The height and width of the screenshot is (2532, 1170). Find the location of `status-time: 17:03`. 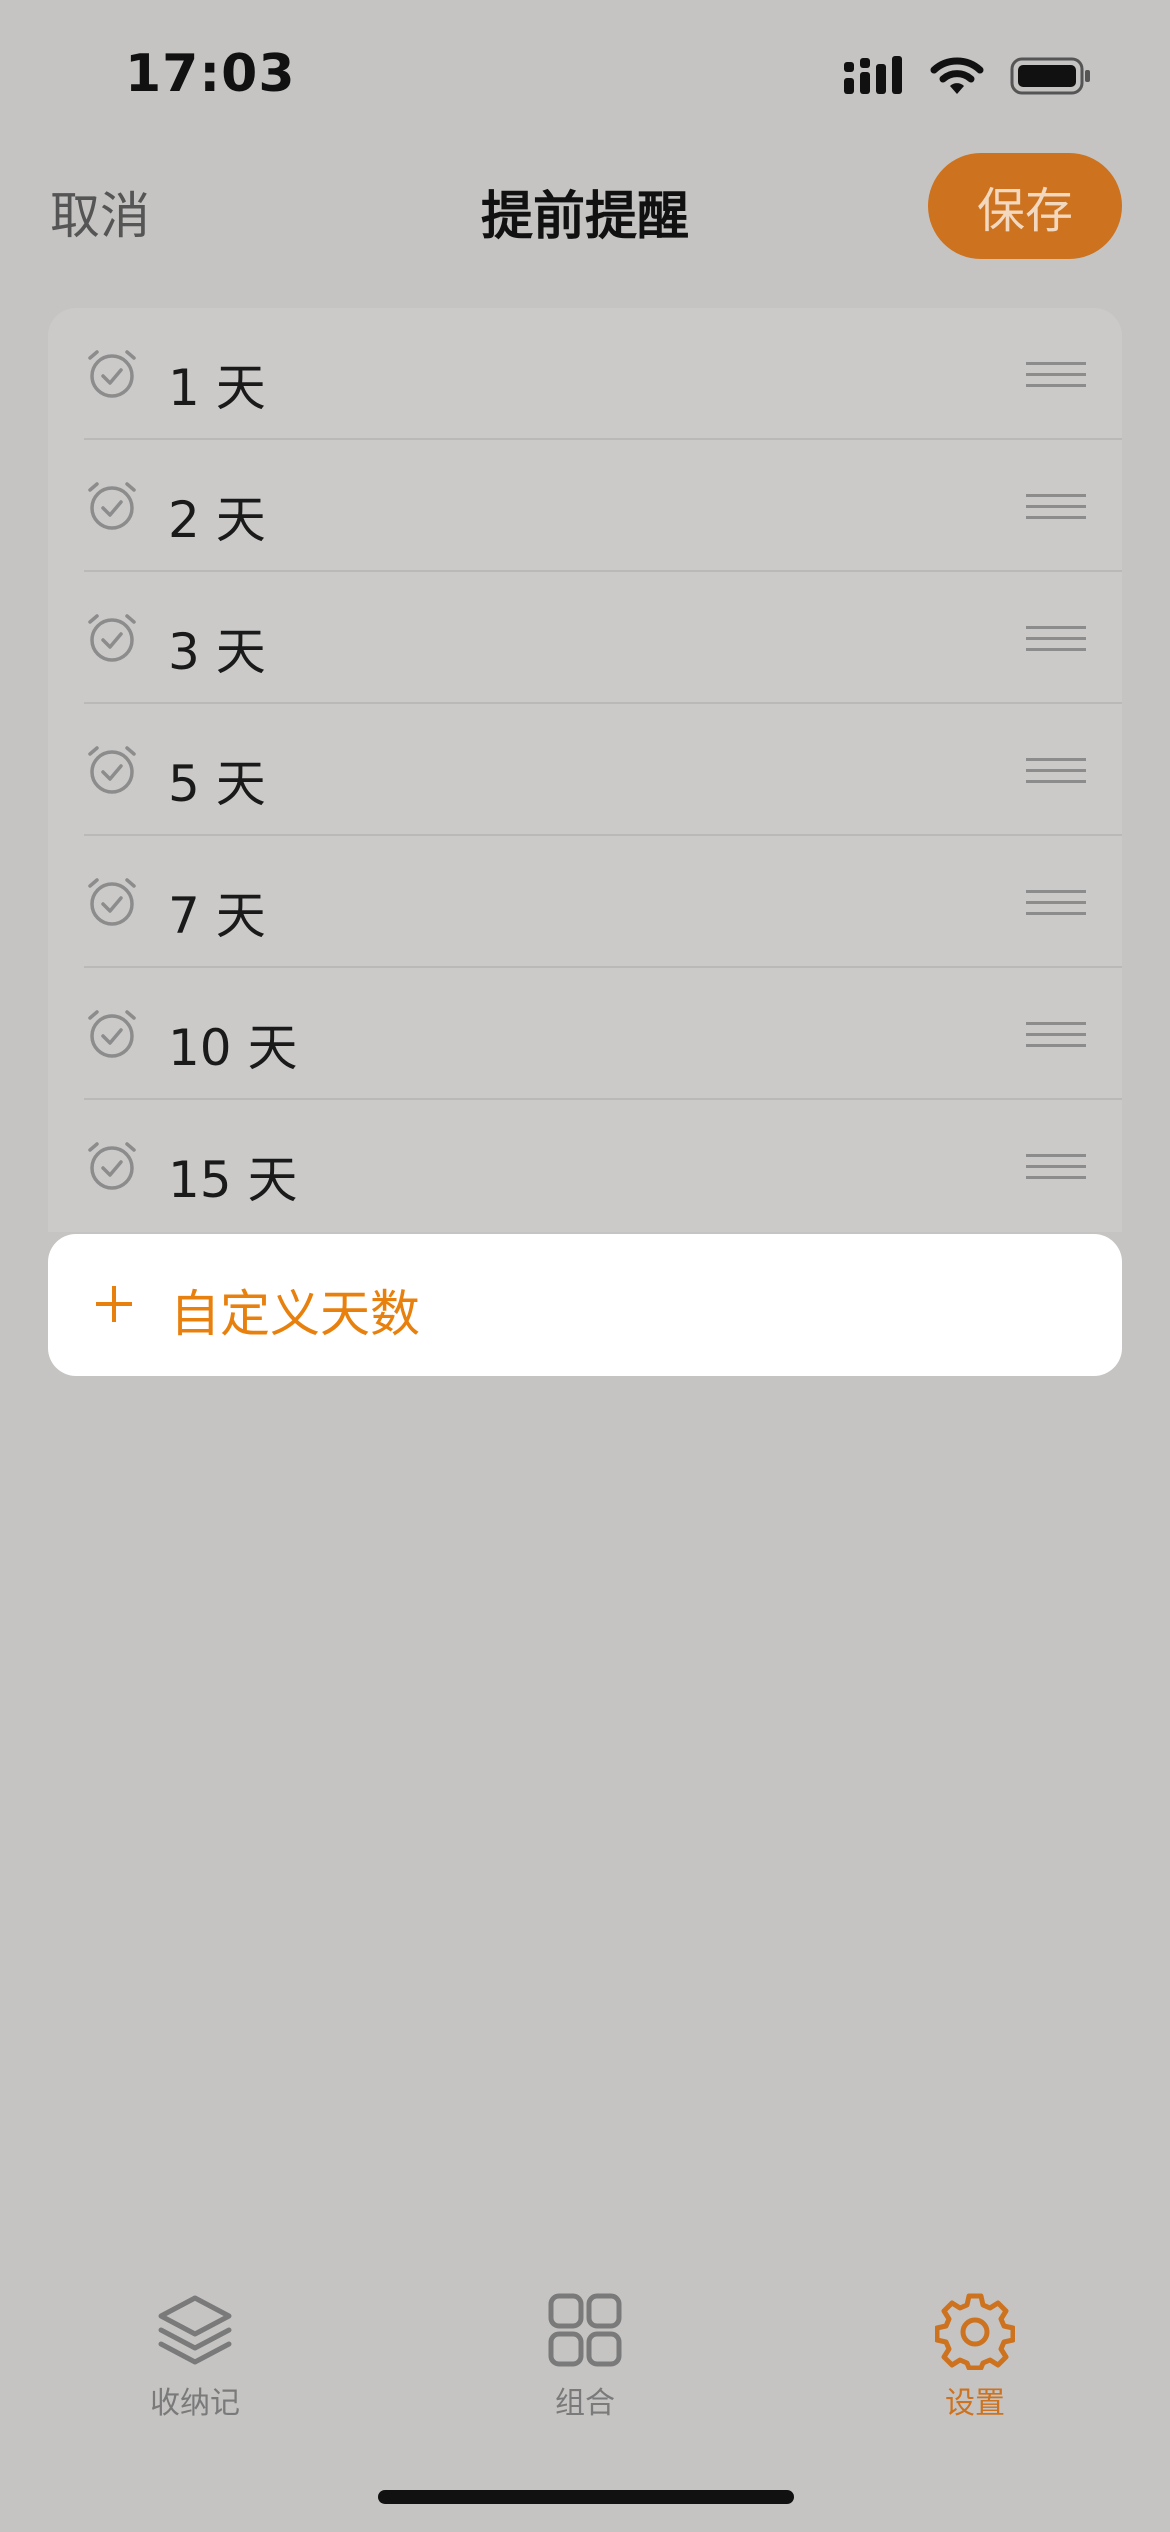

status-time: 17:03 is located at coordinates (210, 74).